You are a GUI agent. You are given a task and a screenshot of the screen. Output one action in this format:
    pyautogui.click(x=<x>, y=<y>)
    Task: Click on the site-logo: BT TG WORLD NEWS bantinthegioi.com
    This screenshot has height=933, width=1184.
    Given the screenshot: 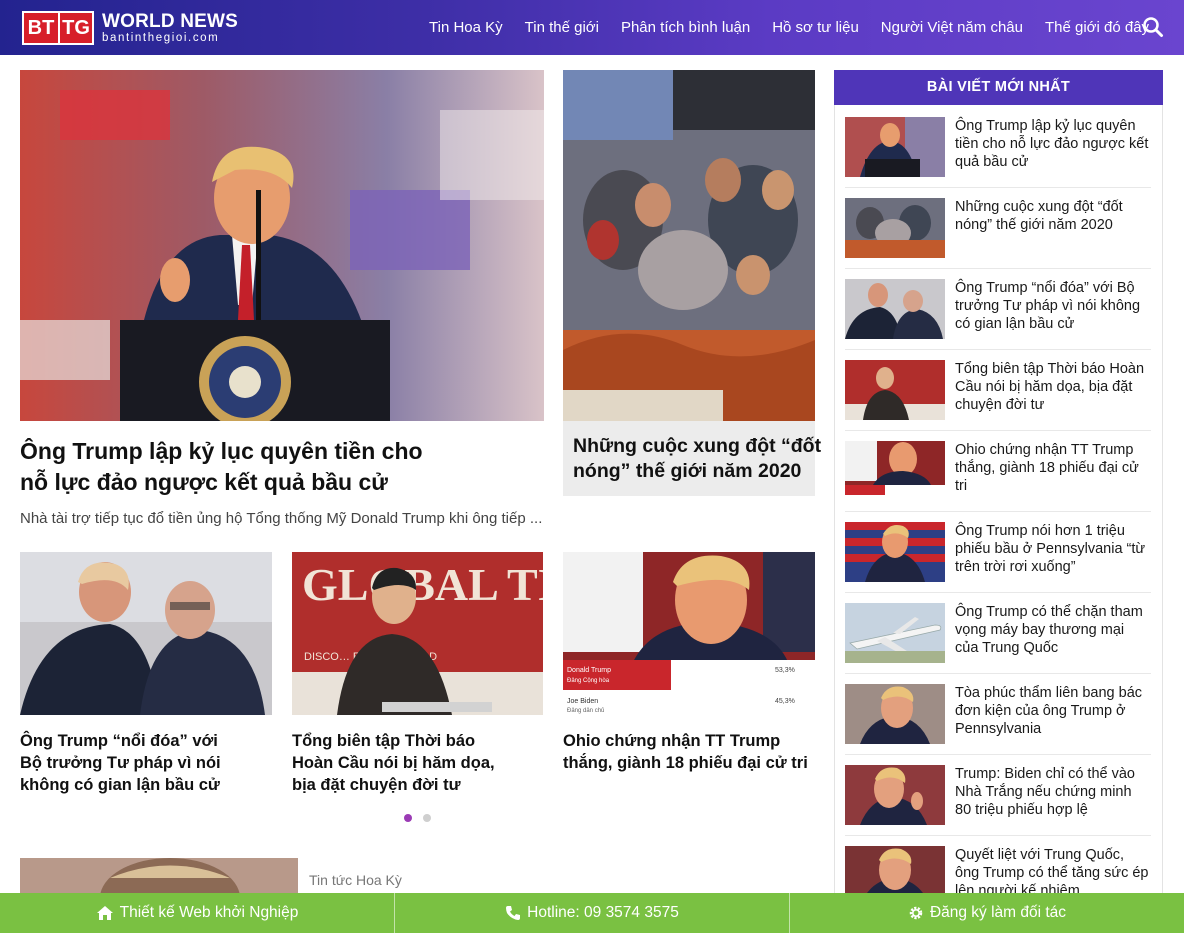 What is the action you would take?
    pyautogui.click(x=130, y=28)
    